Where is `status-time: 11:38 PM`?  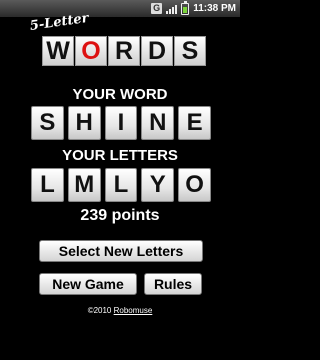 status-time: 11:38 PM is located at coordinates (214, 8).